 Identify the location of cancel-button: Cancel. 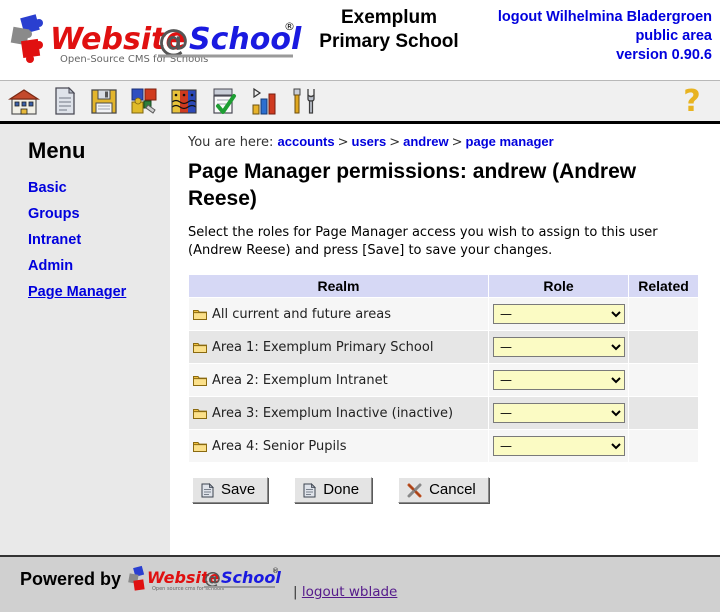
(443, 490).